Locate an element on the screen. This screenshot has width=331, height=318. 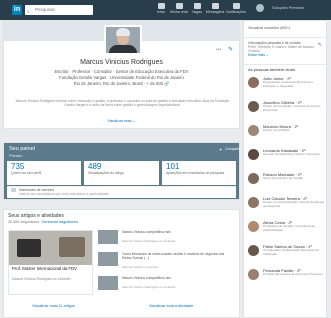
dashboard-subtitle: Privado is located at coordinates (16, 155).